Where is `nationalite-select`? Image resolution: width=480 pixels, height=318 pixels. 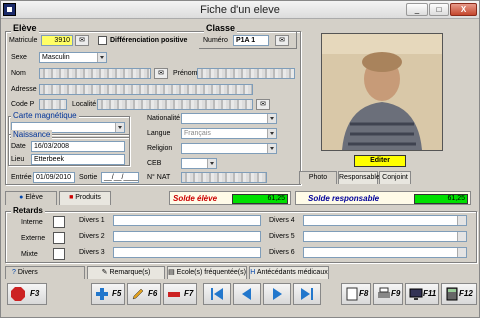
nationalite-select is located at coordinates (229, 118).